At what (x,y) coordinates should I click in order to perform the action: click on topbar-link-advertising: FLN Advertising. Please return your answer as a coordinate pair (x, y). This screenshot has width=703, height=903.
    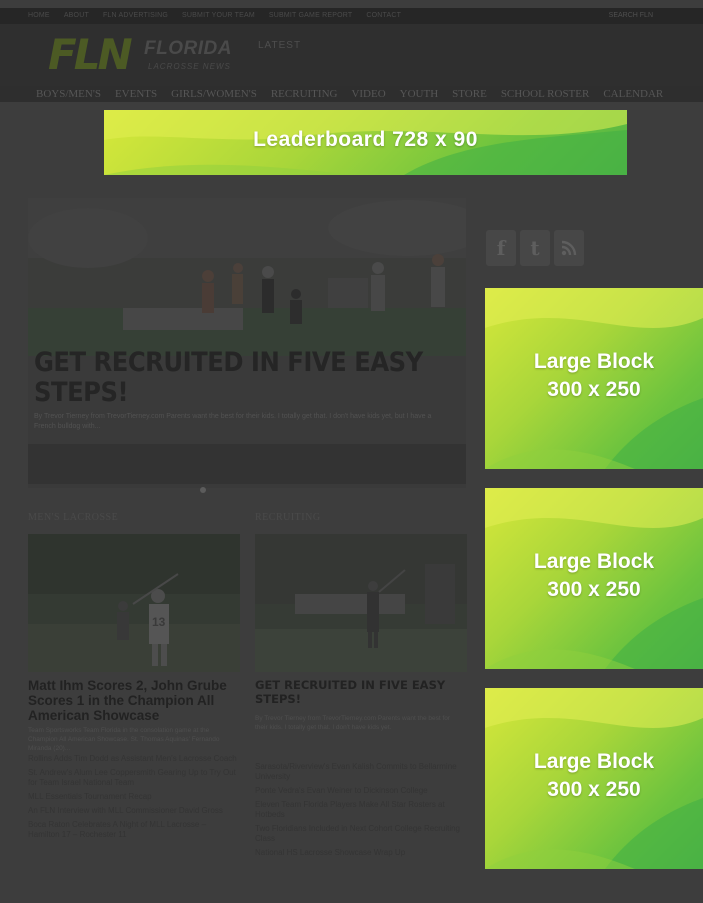
    Looking at the image, I should click on (135, 15).